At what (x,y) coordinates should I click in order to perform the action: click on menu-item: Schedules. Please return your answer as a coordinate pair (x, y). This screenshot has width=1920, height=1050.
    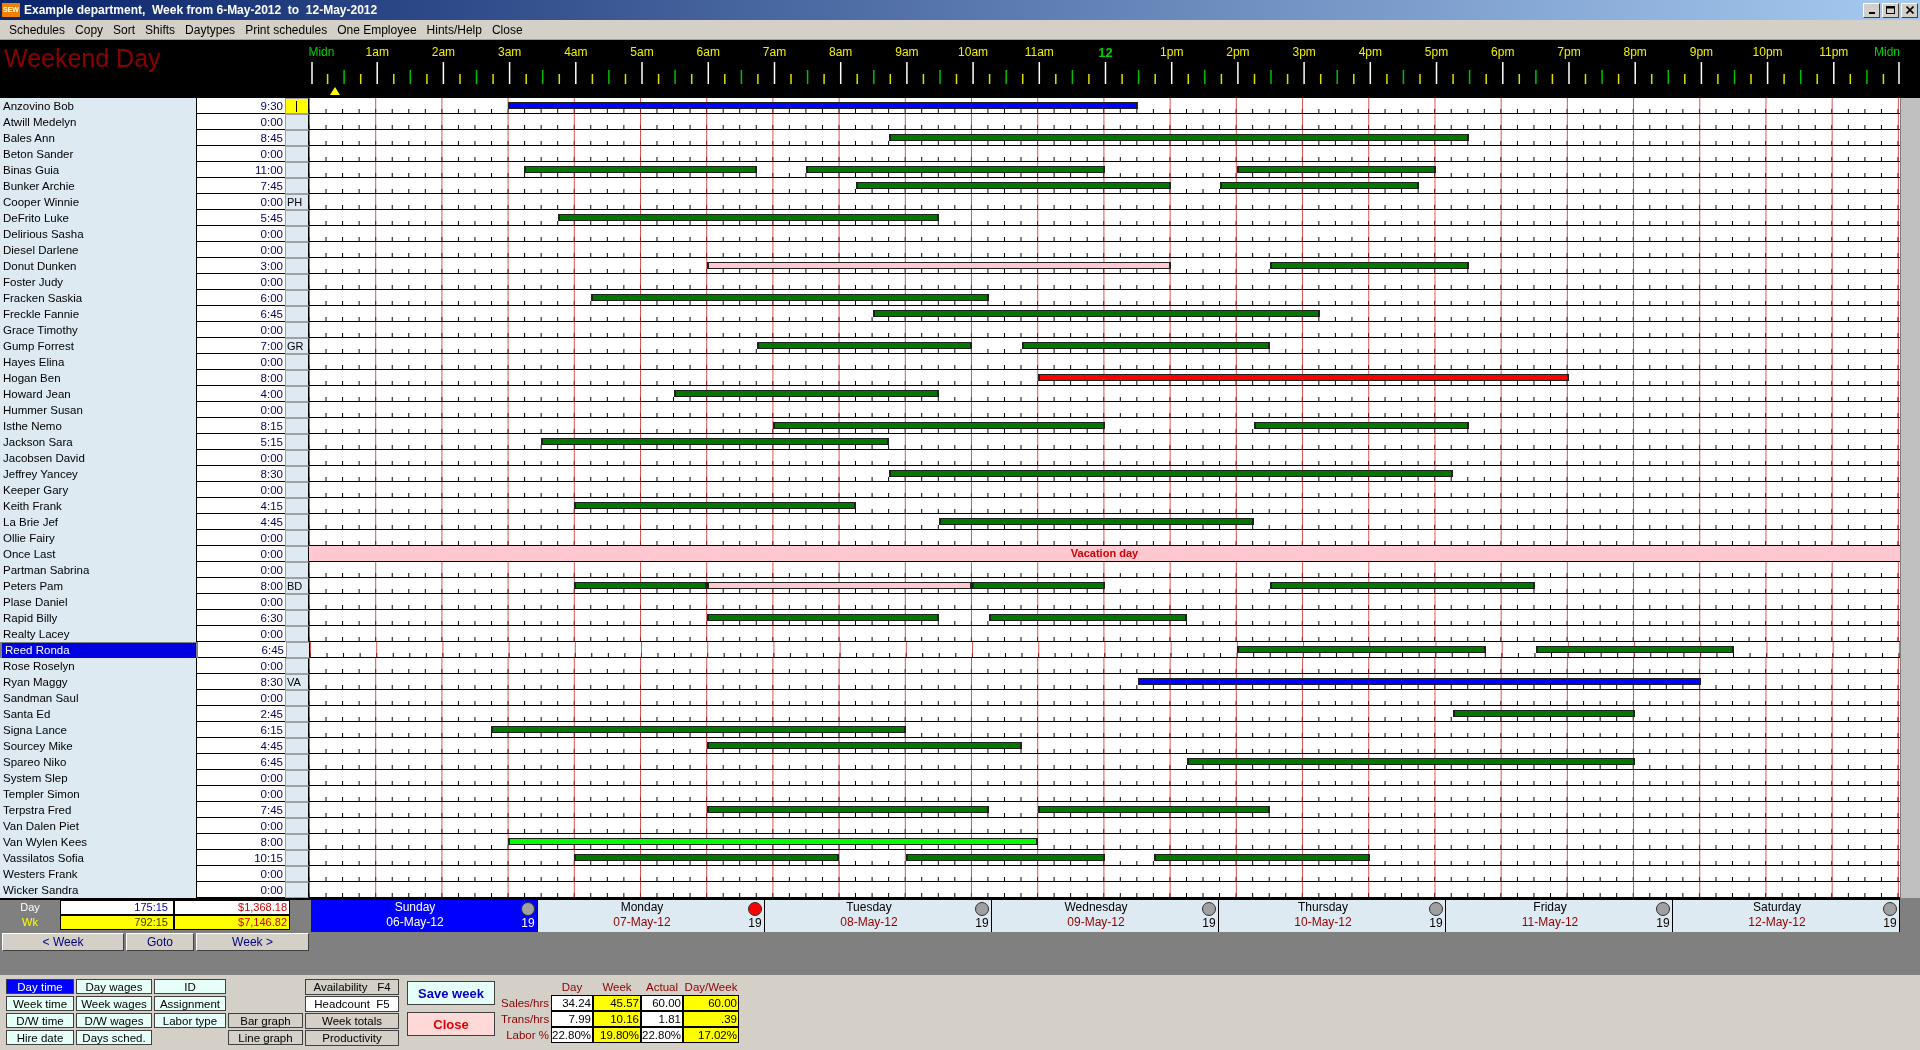
    Looking at the image, I should click on (37, 29).